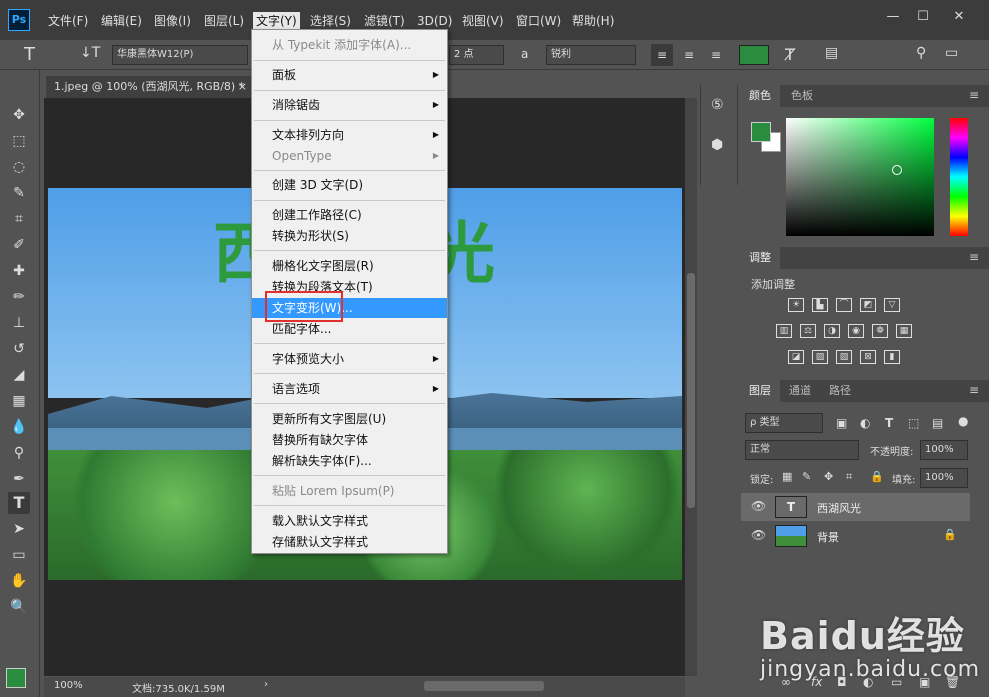 Image resolution: width=989 pixels, height=697 pixels. What do you see at coordinates (806, 476) in the screenshot?
I see `lock-paint-icon: ✎` at bounding box center [806, 476].